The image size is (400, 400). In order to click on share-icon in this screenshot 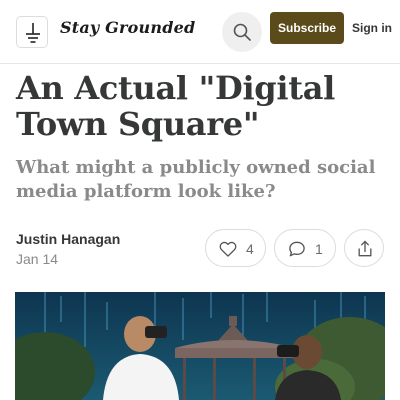, I will do `click(365, 248)`.